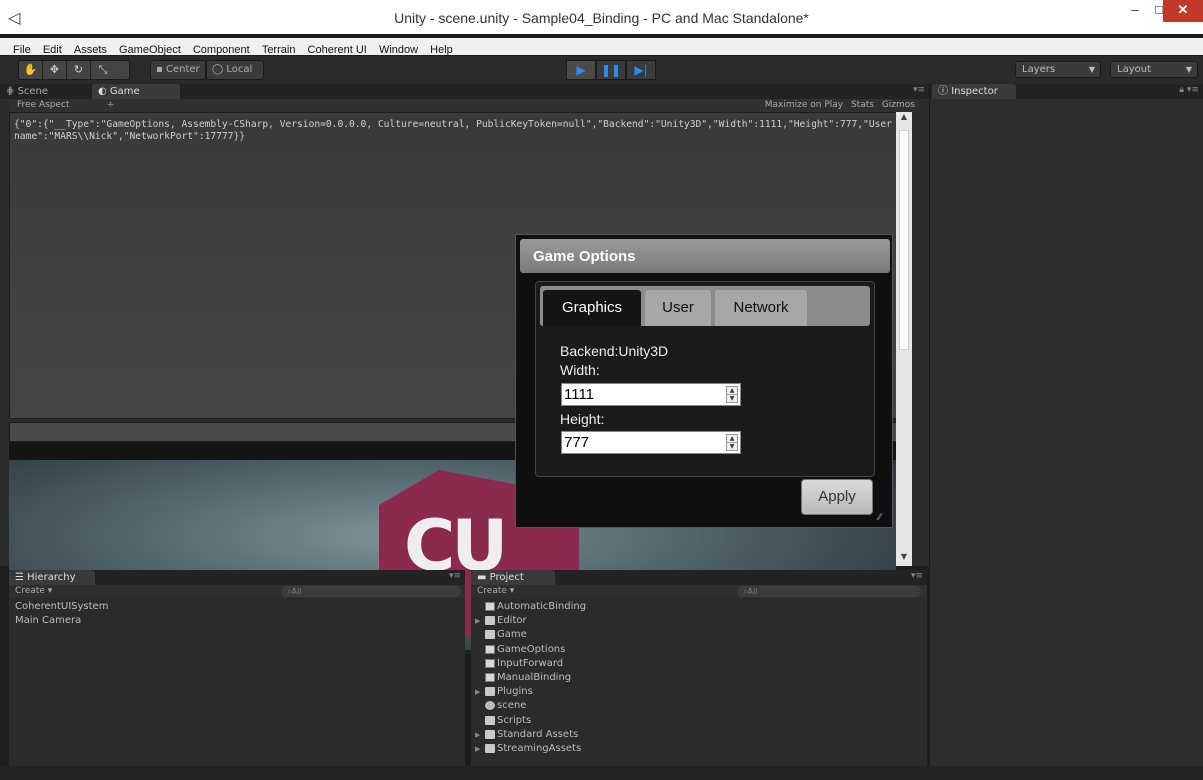 This screenshot has height=780, width=1203. I want to click on list-item-label: CoherentUISystem, so click(62, 606).